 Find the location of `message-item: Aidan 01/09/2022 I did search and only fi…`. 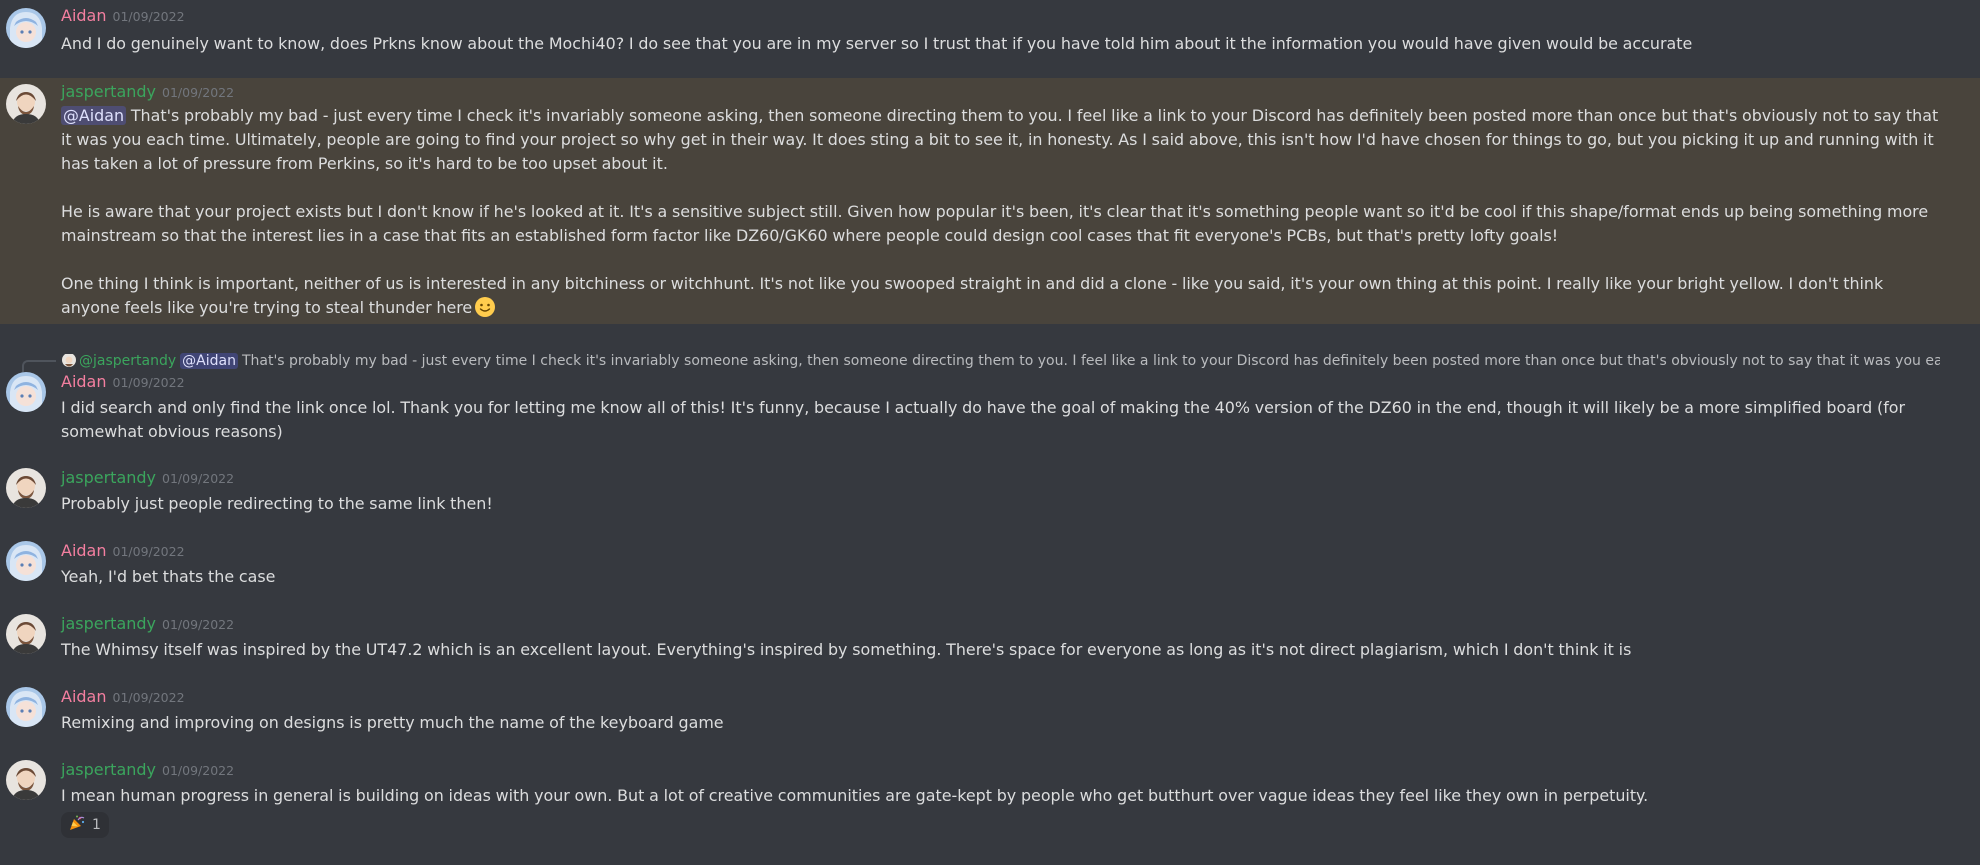

message-item: Aidan 01/09/2022 I did search and only fi… is located at coordinates (990, 409).